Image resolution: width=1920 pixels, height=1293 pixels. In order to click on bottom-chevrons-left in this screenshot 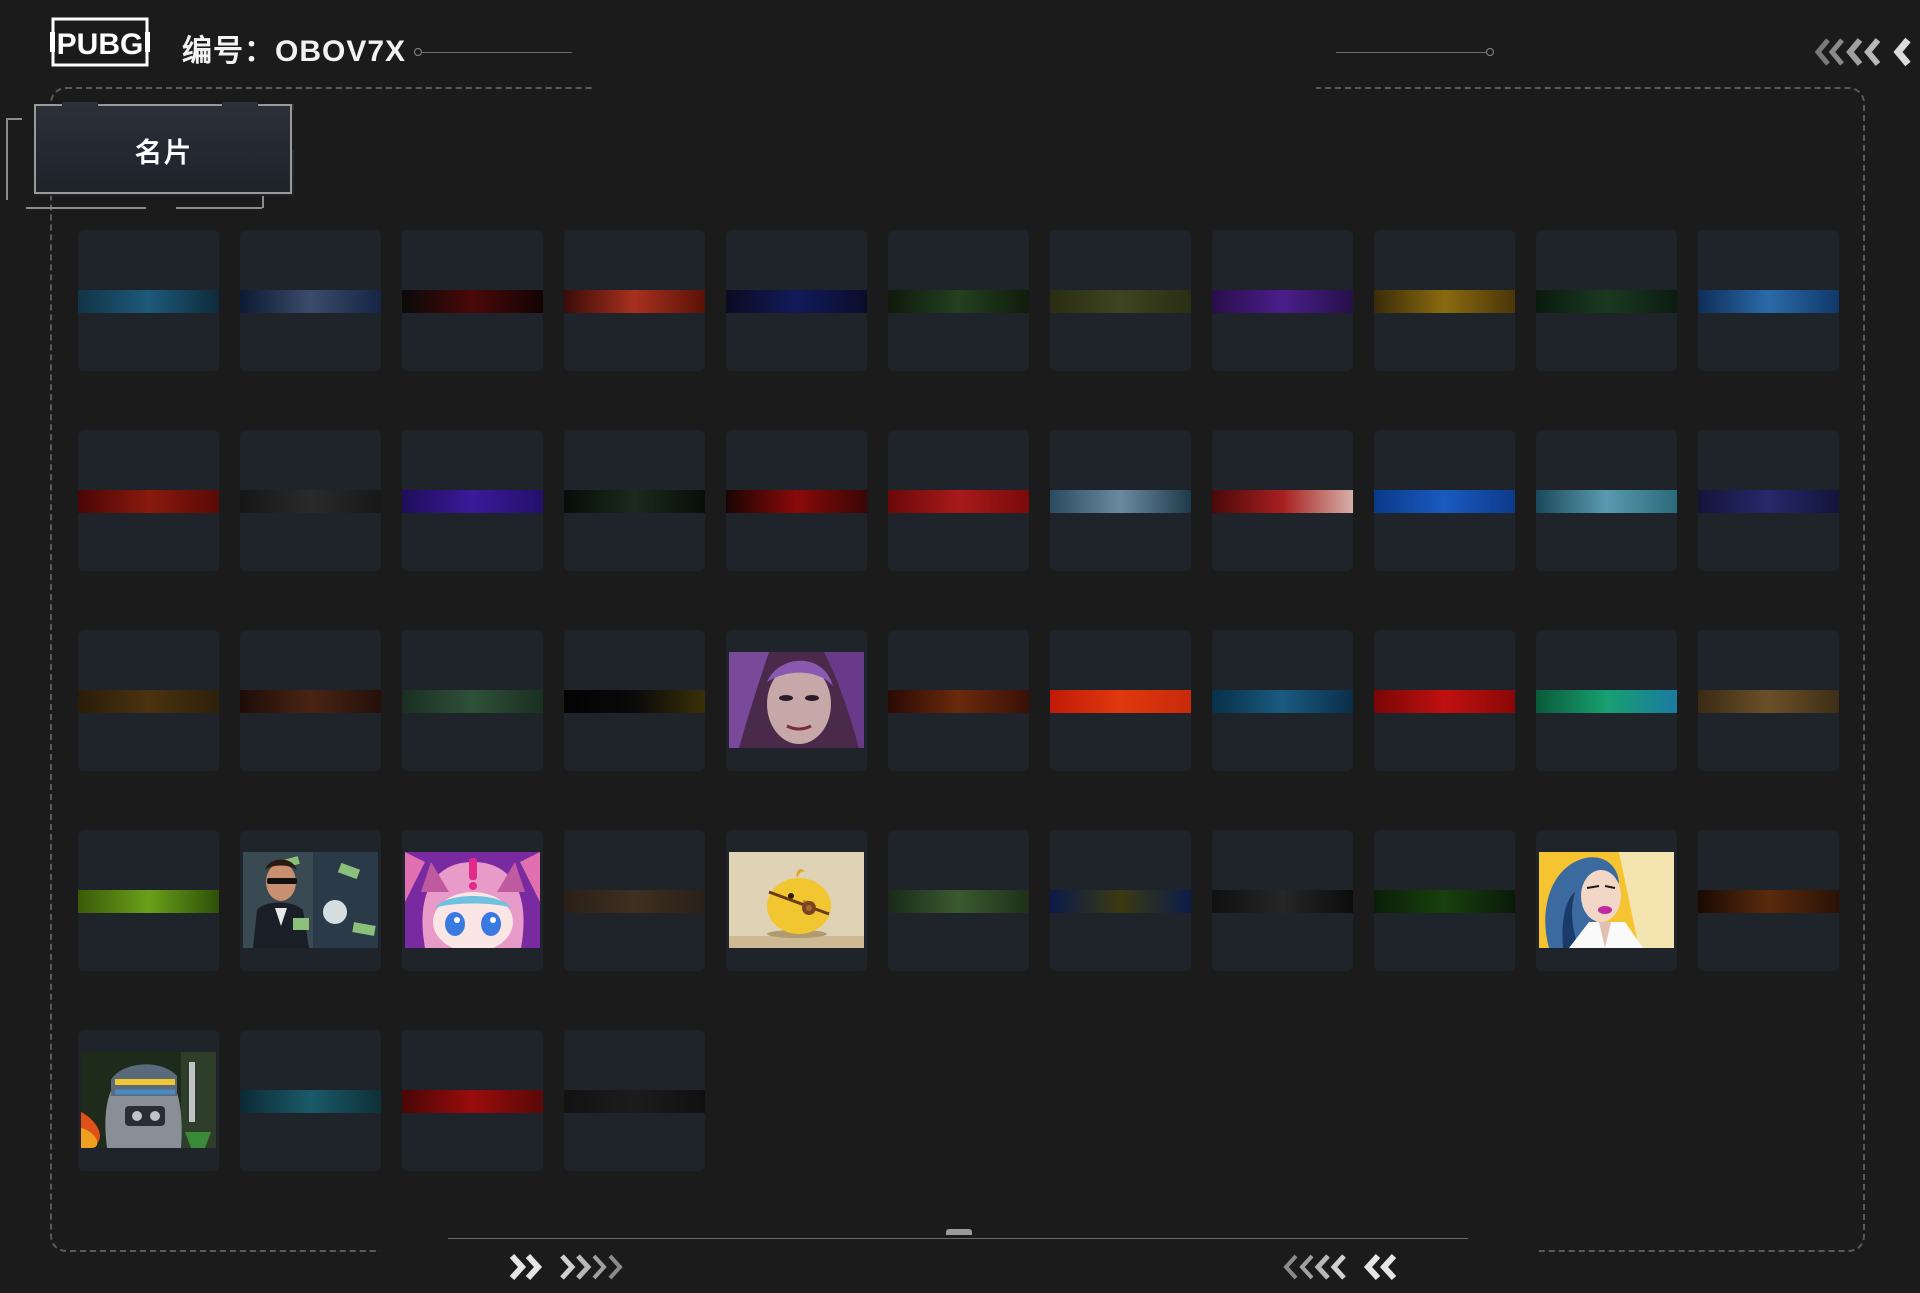, I will do `click(574, 1267)`.